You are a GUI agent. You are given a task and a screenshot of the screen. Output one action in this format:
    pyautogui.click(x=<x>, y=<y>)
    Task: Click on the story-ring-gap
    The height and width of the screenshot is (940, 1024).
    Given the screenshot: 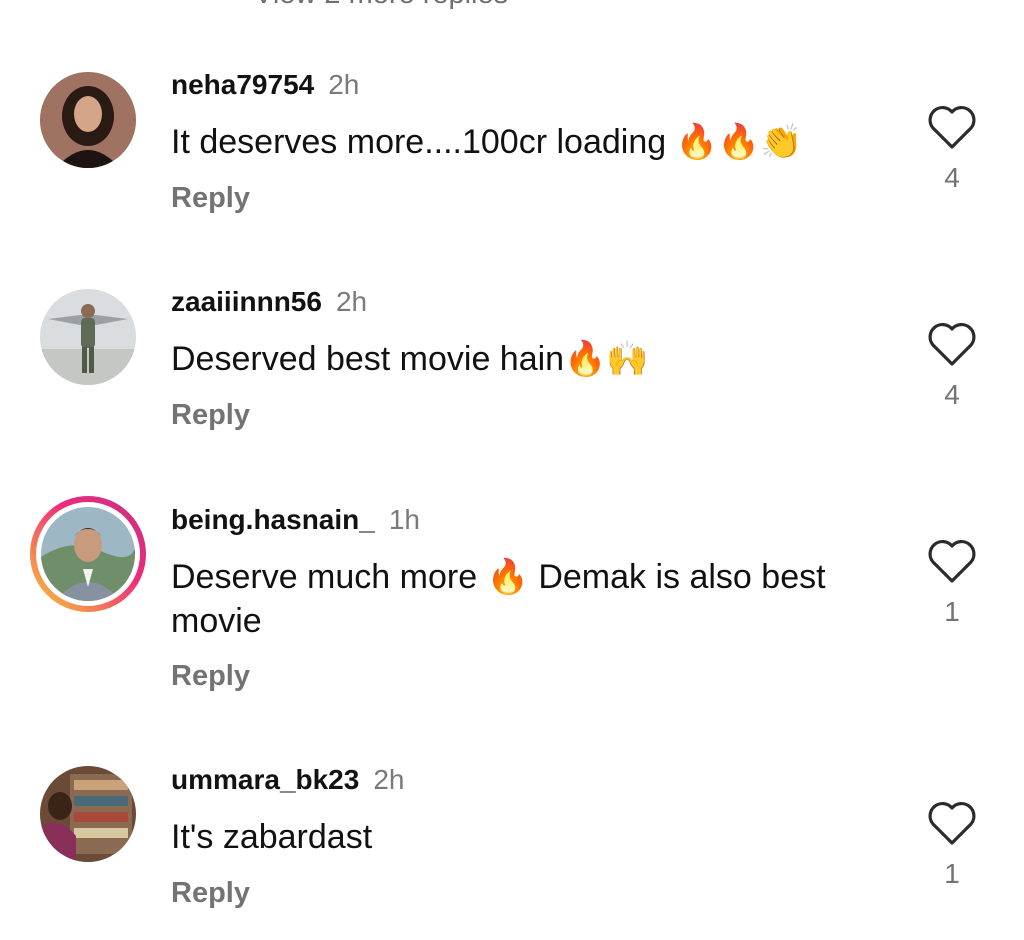 What is the action you would take?
    pyautogui.click(x=88, y=554)
    